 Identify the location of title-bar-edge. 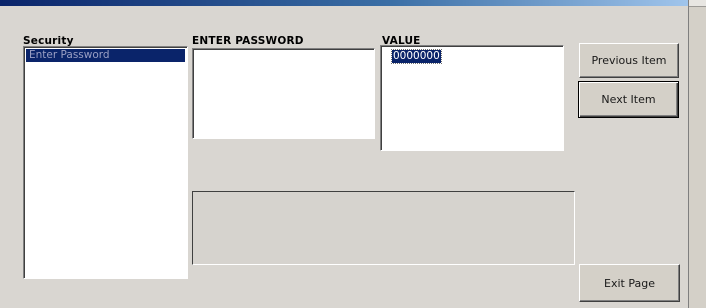
(353, 3).